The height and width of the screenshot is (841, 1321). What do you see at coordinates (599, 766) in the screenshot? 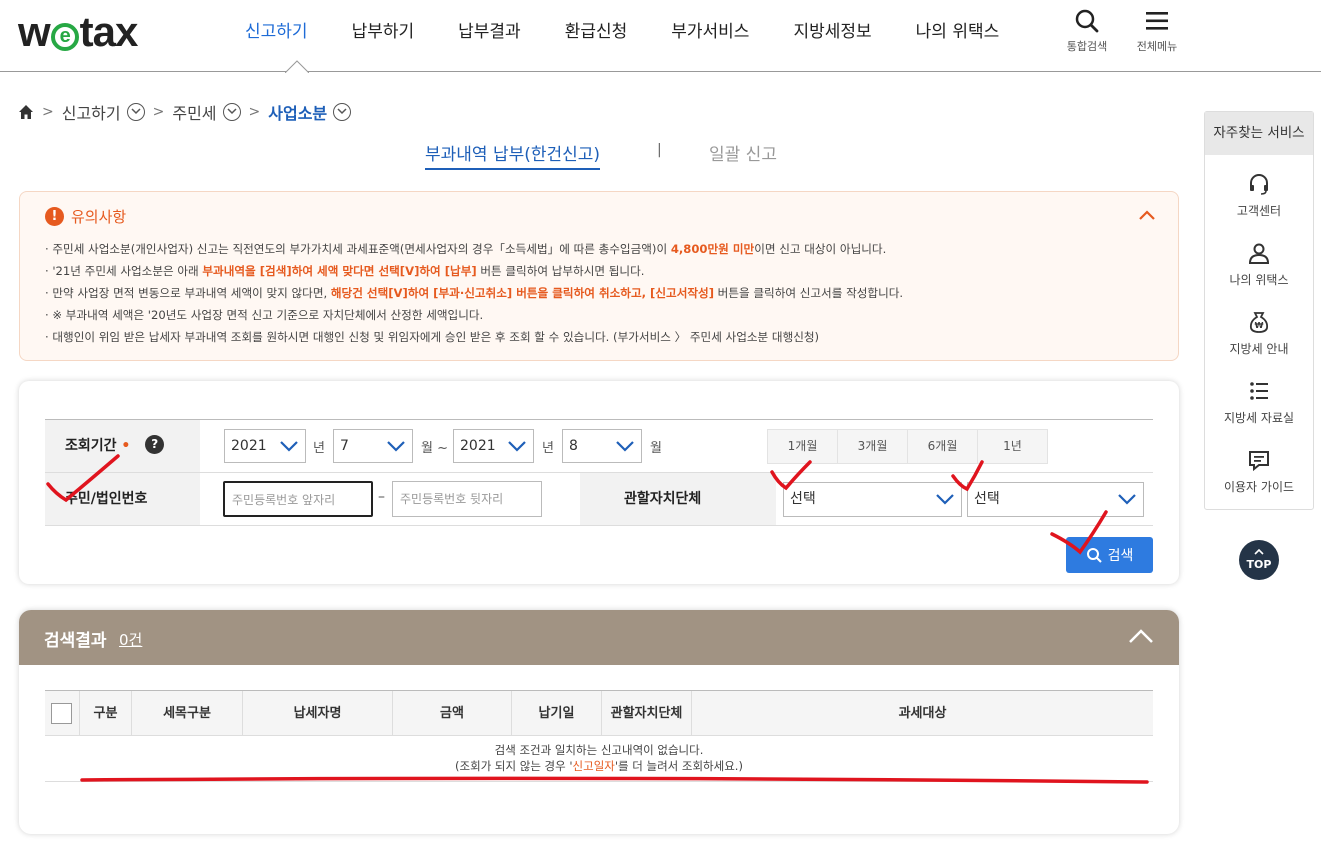
I see `empty-message-line: (조회가 되지 않는 경우 '신고일자'를 더 늘려서 조회하세요.)` at bounding box center [599, 766].